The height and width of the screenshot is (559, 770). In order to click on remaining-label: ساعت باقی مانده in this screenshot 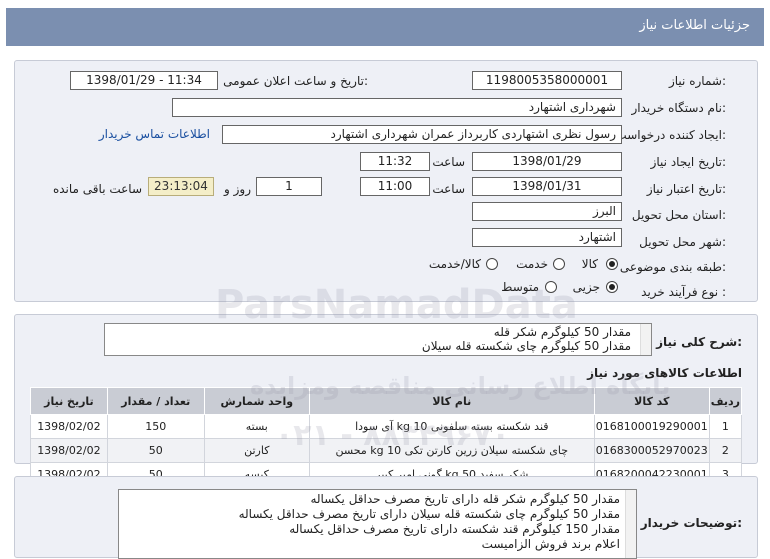, I will do `click(97, 189)`.